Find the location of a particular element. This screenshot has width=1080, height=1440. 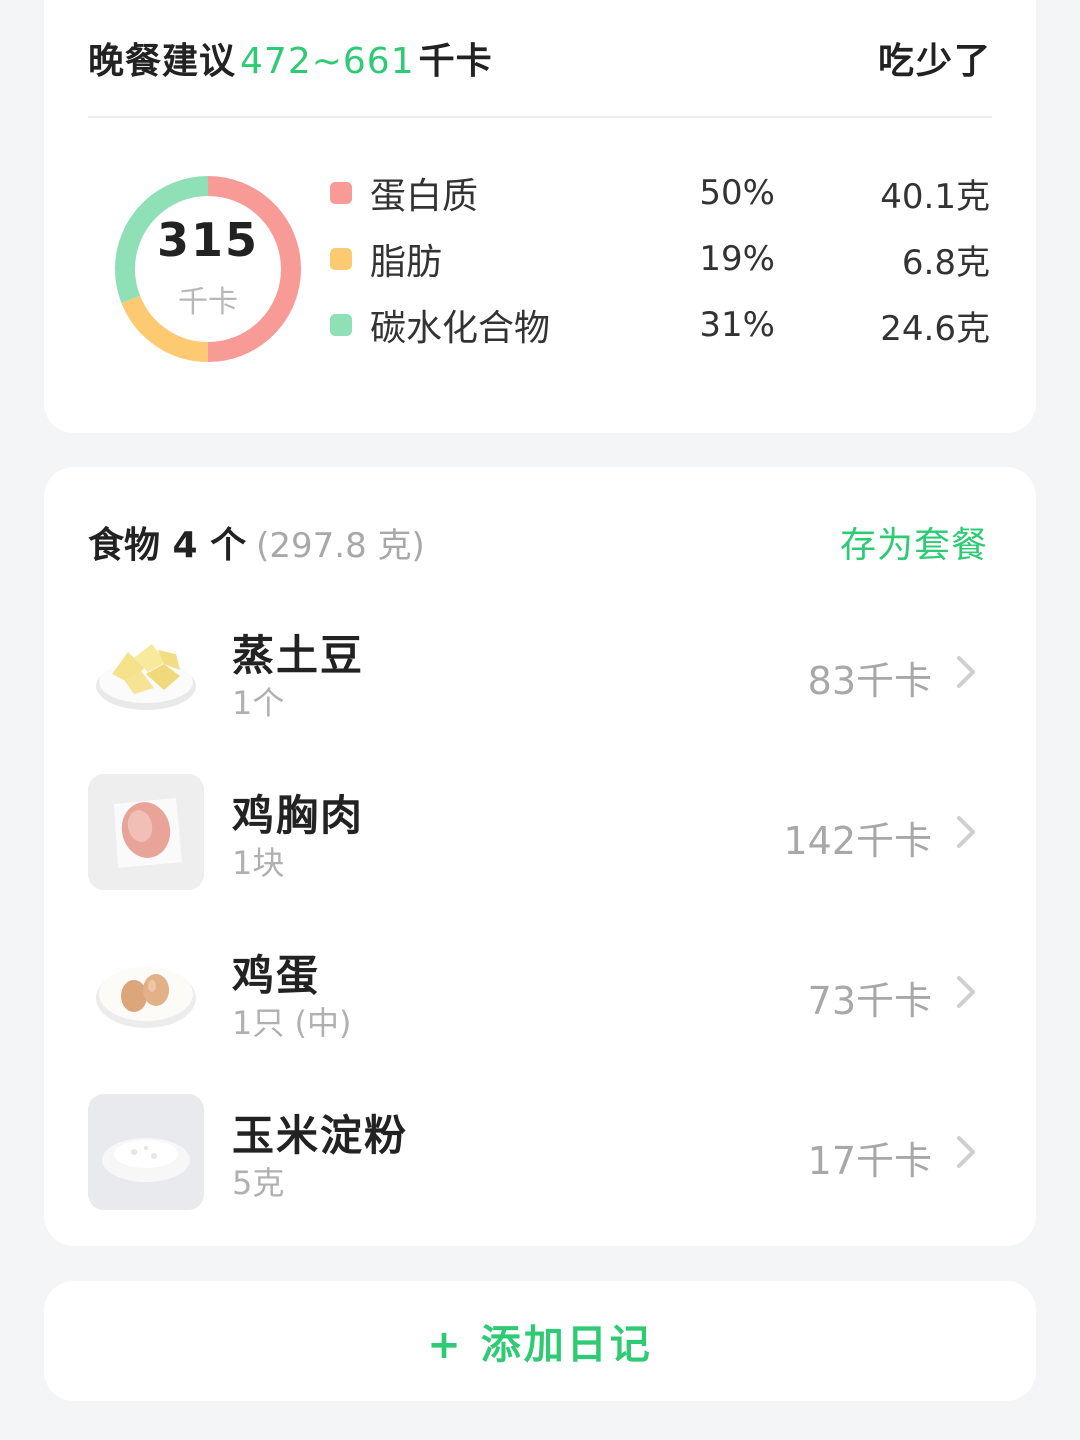

meal-label: 晚餐建议 is located at coordinates (162, 61).